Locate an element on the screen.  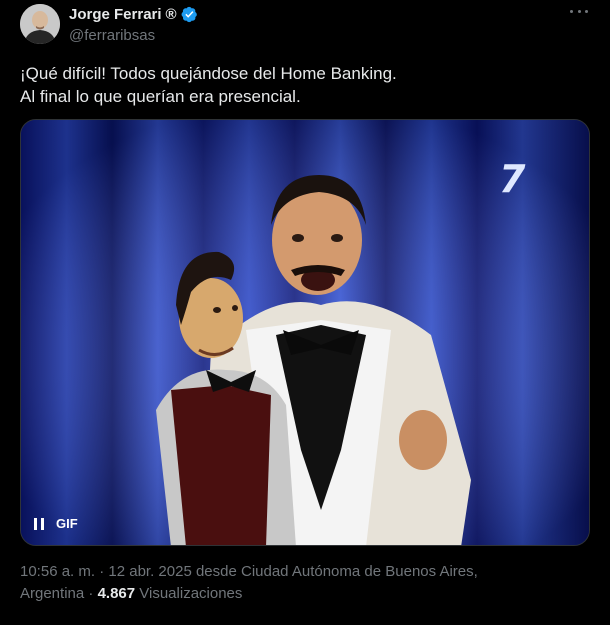
avatar is located at coordinates (40, 24).